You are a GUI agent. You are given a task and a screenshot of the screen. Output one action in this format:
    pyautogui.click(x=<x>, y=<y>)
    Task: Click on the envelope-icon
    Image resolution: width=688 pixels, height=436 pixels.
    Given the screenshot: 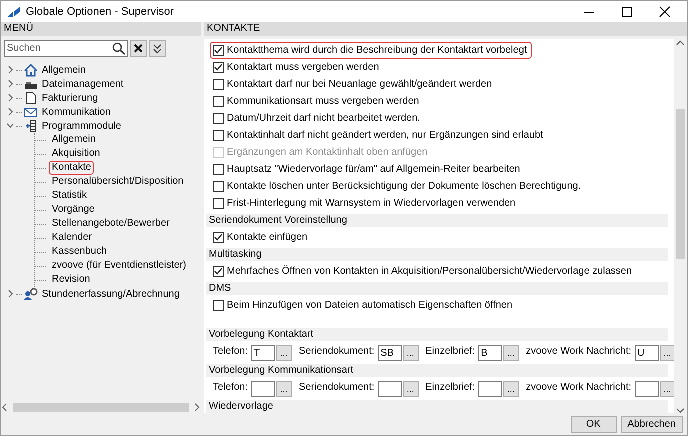 What is the action you would take?
    pyautogui.click(x=31, y=112)
    